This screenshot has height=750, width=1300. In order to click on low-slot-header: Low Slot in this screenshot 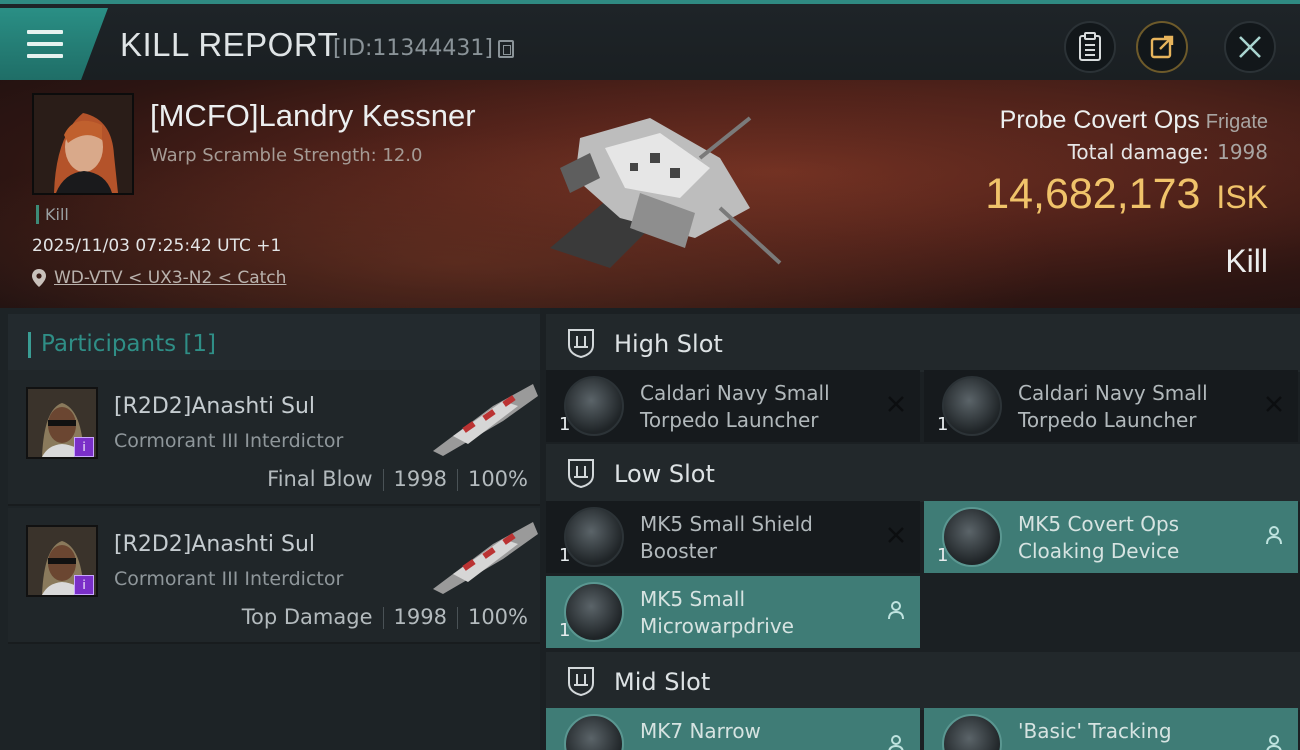, I will do `click(923, 473)`.